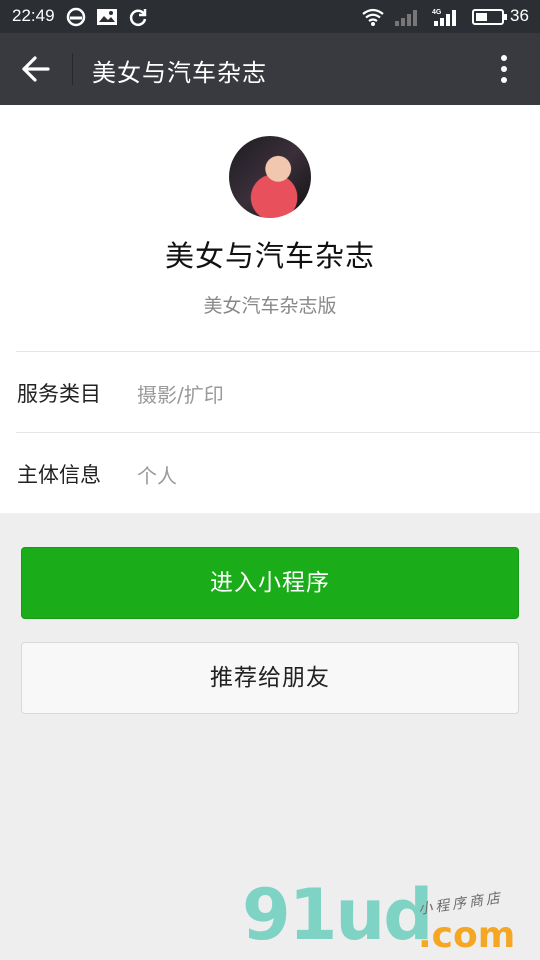  What do you see at coordinates (437, 12) in the screenshot?
I see `svg-text: 4G` at bounding box center [437, 12].